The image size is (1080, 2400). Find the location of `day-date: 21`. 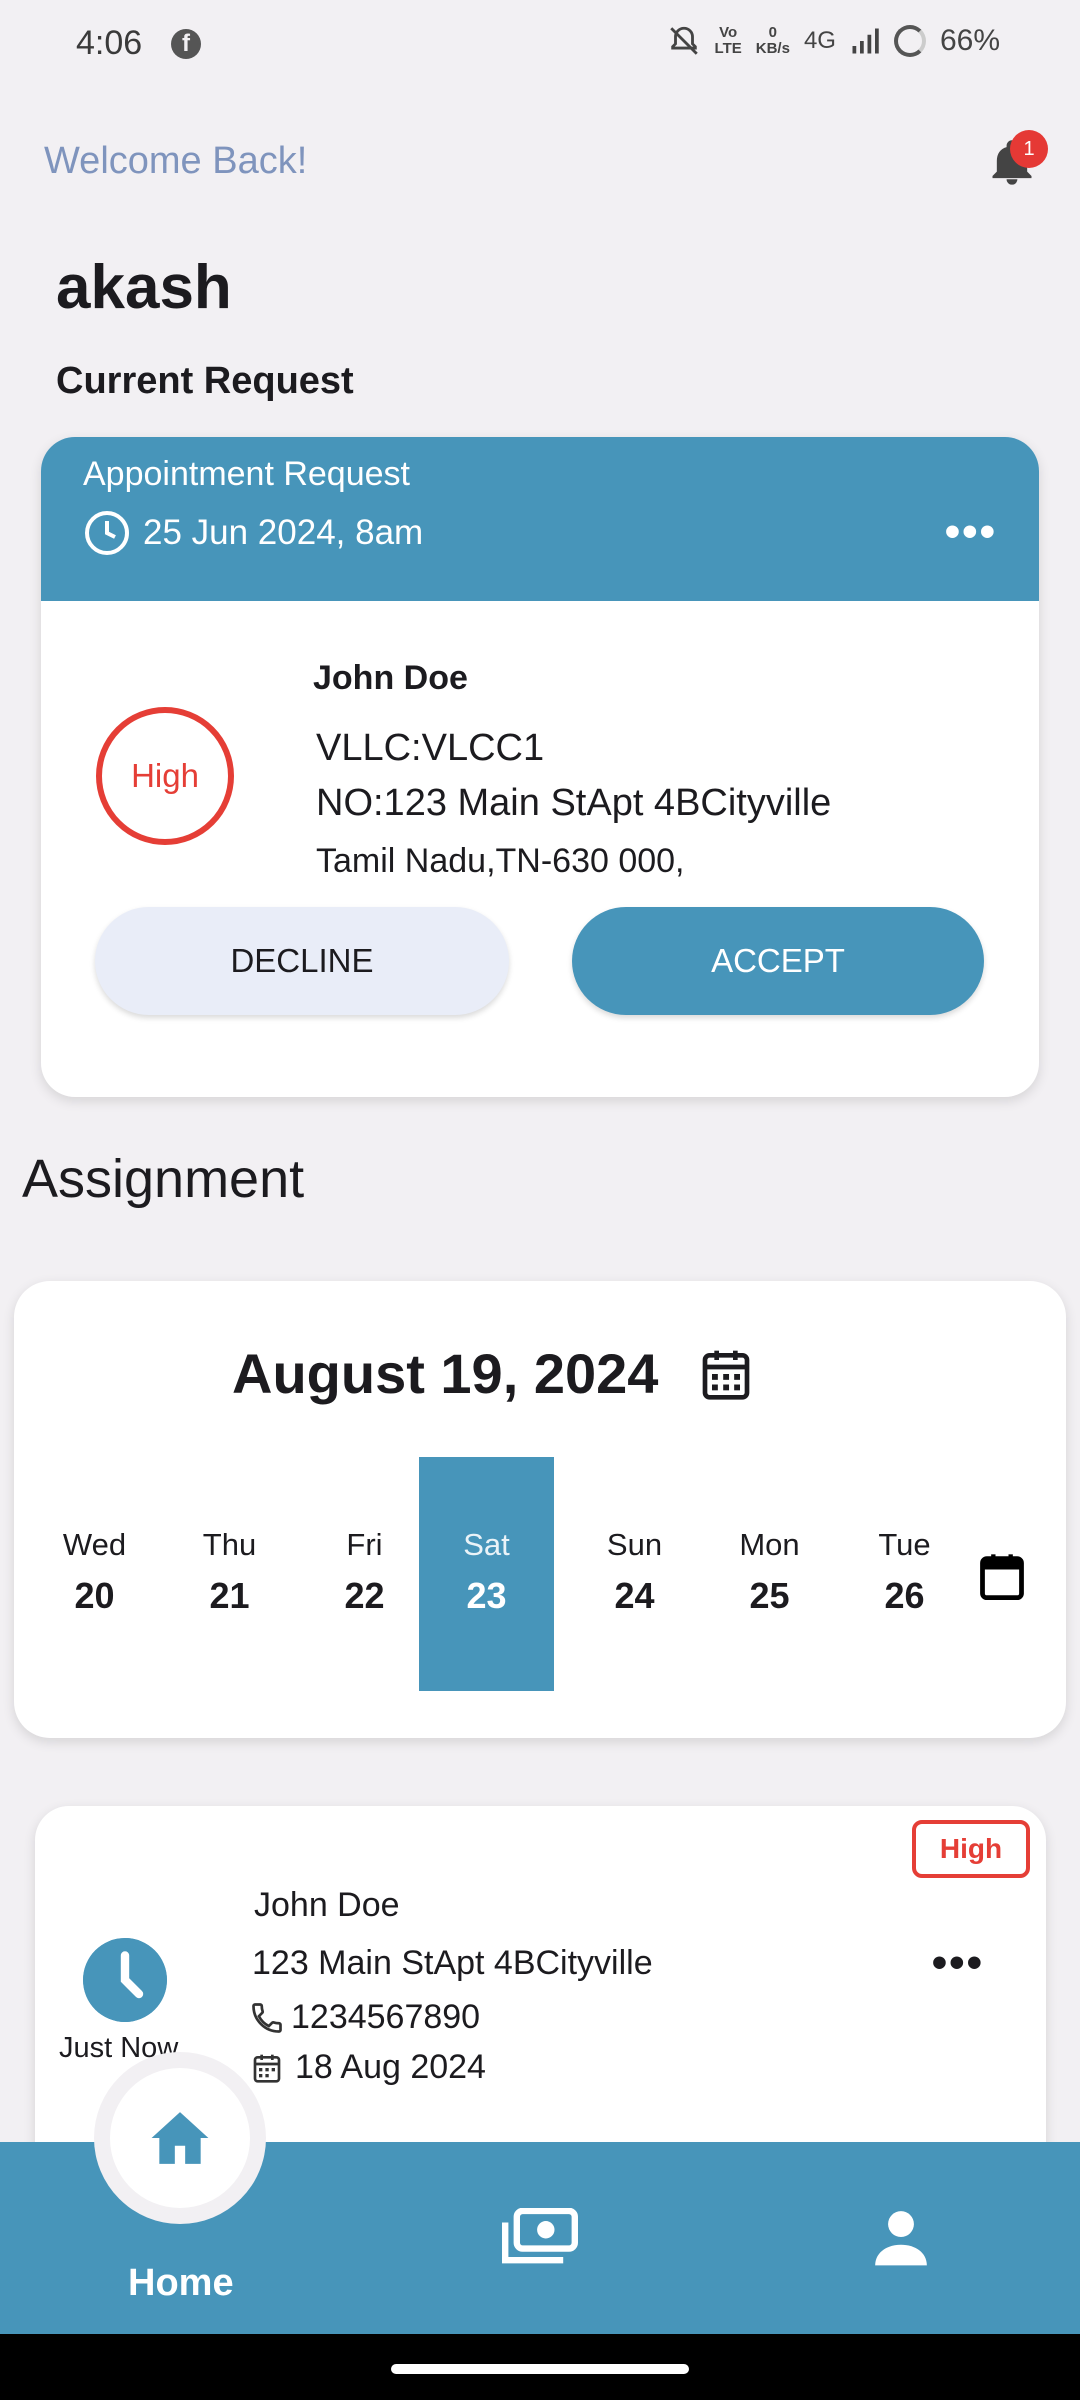

day-date: 21 is located at coordinates (229, 1595).